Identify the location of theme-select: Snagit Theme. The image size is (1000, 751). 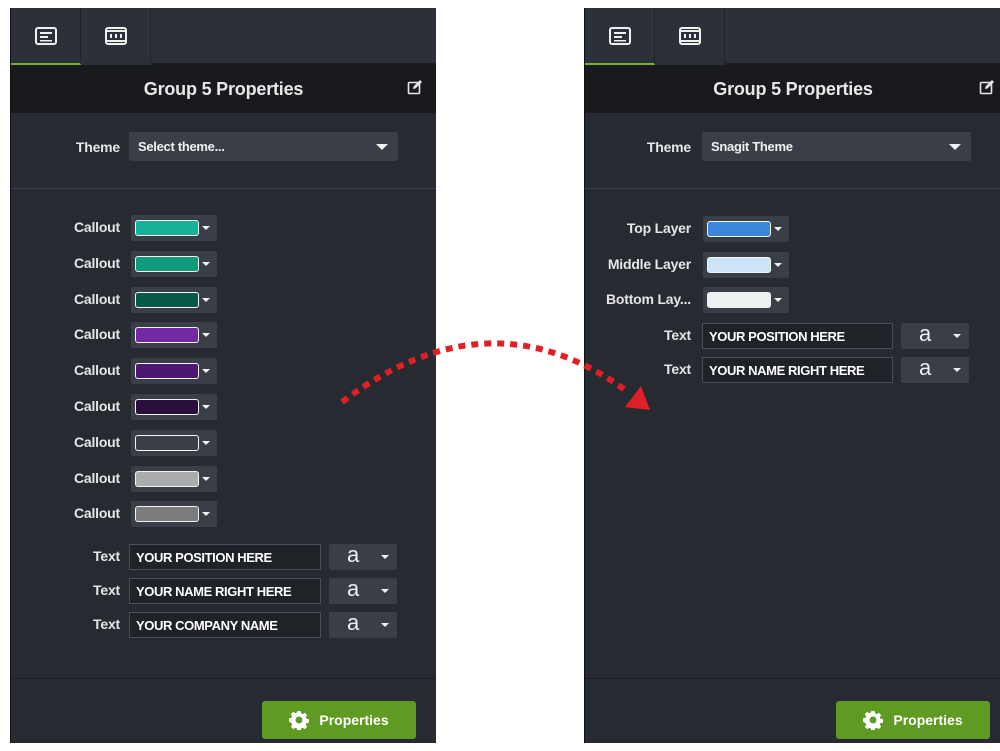
(836, 146).